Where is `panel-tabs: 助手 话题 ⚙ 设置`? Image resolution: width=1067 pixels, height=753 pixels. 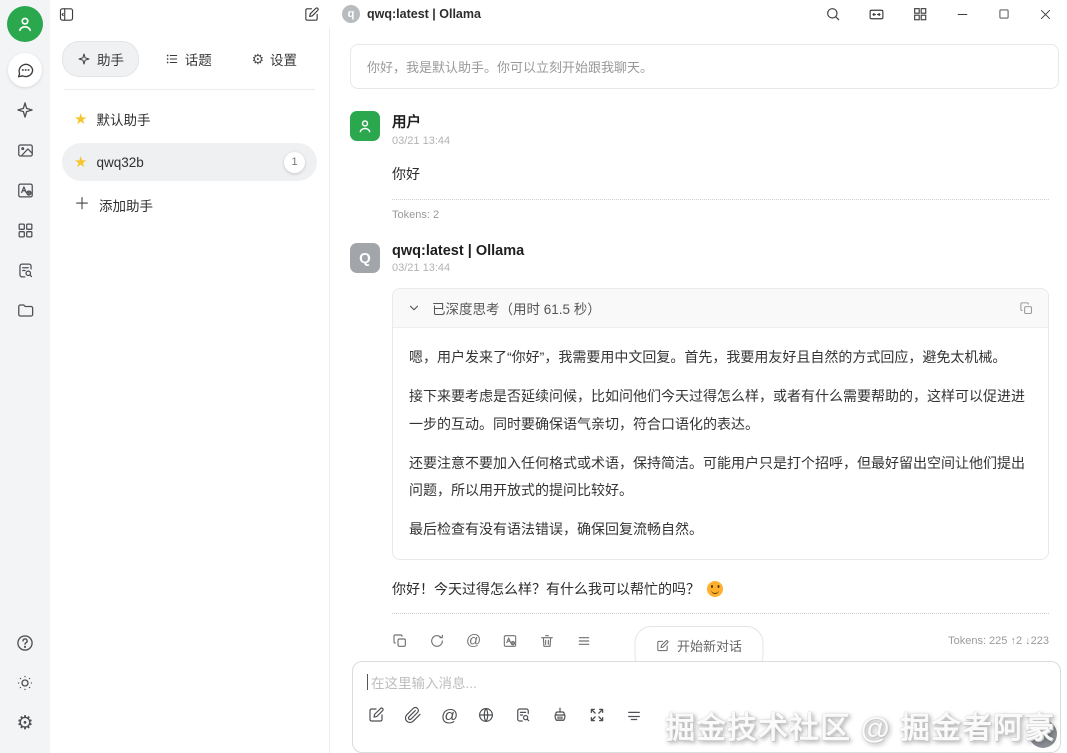 panel-tabs: 助手 话题 ⚙ 设置 is located at coordinates (189, 59).